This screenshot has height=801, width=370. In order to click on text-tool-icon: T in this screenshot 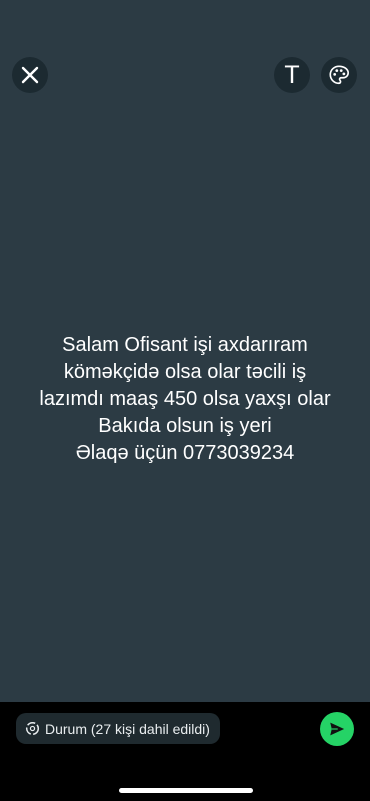, I will do `click(292, 74)`.